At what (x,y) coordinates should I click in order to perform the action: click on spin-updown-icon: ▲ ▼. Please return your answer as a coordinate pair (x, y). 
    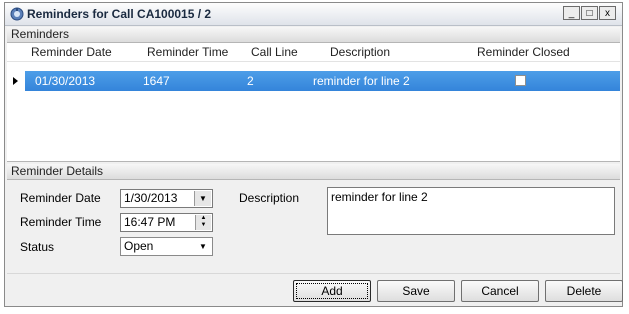
    Looking at the image, I should click on (203, 222).